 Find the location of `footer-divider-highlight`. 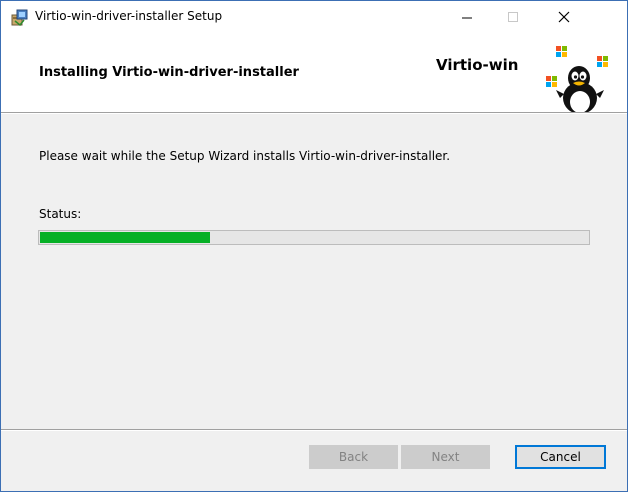

footer-divider-highlight is located at coordinates (314, 430).